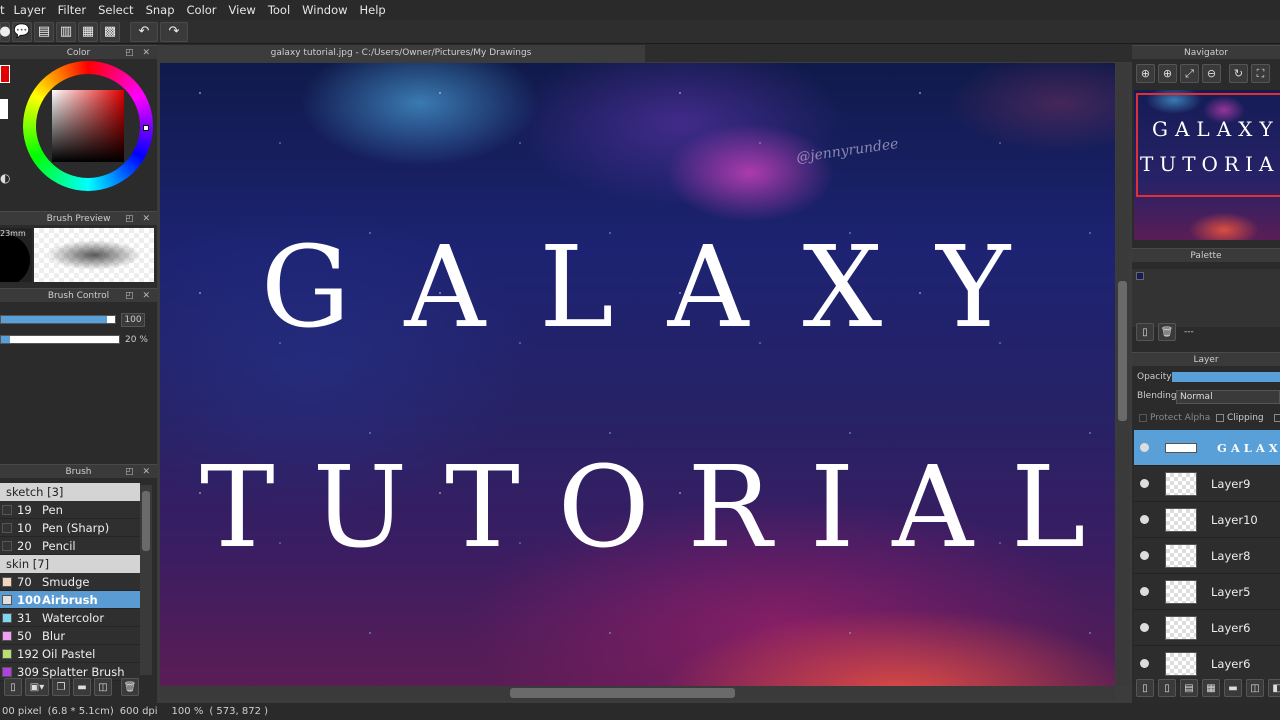 The height and width of the screenshot is (720, 1280). What do you see at coordinates (136, 340) in the screenshot?
I see `brush-density-value: 20 %` at bounding box center [136, 340].